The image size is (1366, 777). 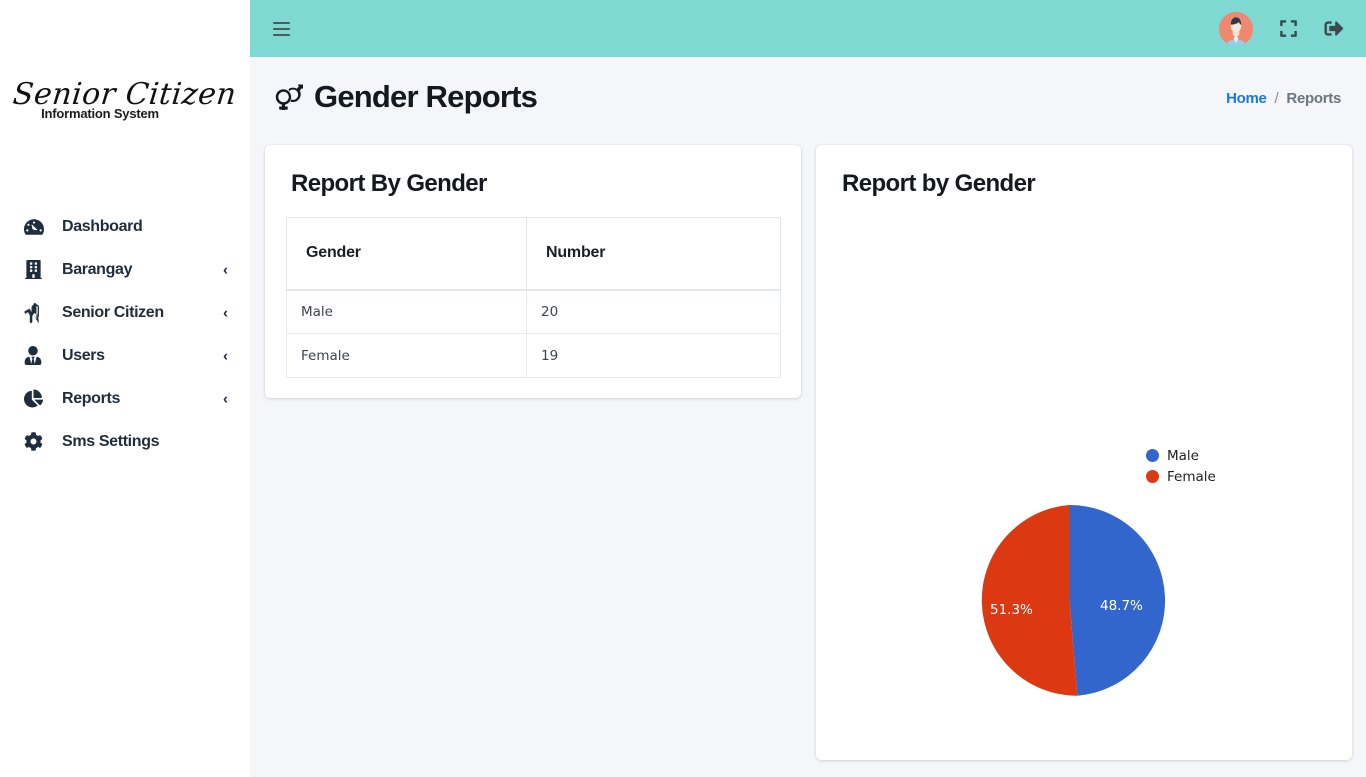 What do you see at coordinates (1288, 28) in the screenshot?
I see `expand-arrows-icon` at bounding box center [1288, 28].